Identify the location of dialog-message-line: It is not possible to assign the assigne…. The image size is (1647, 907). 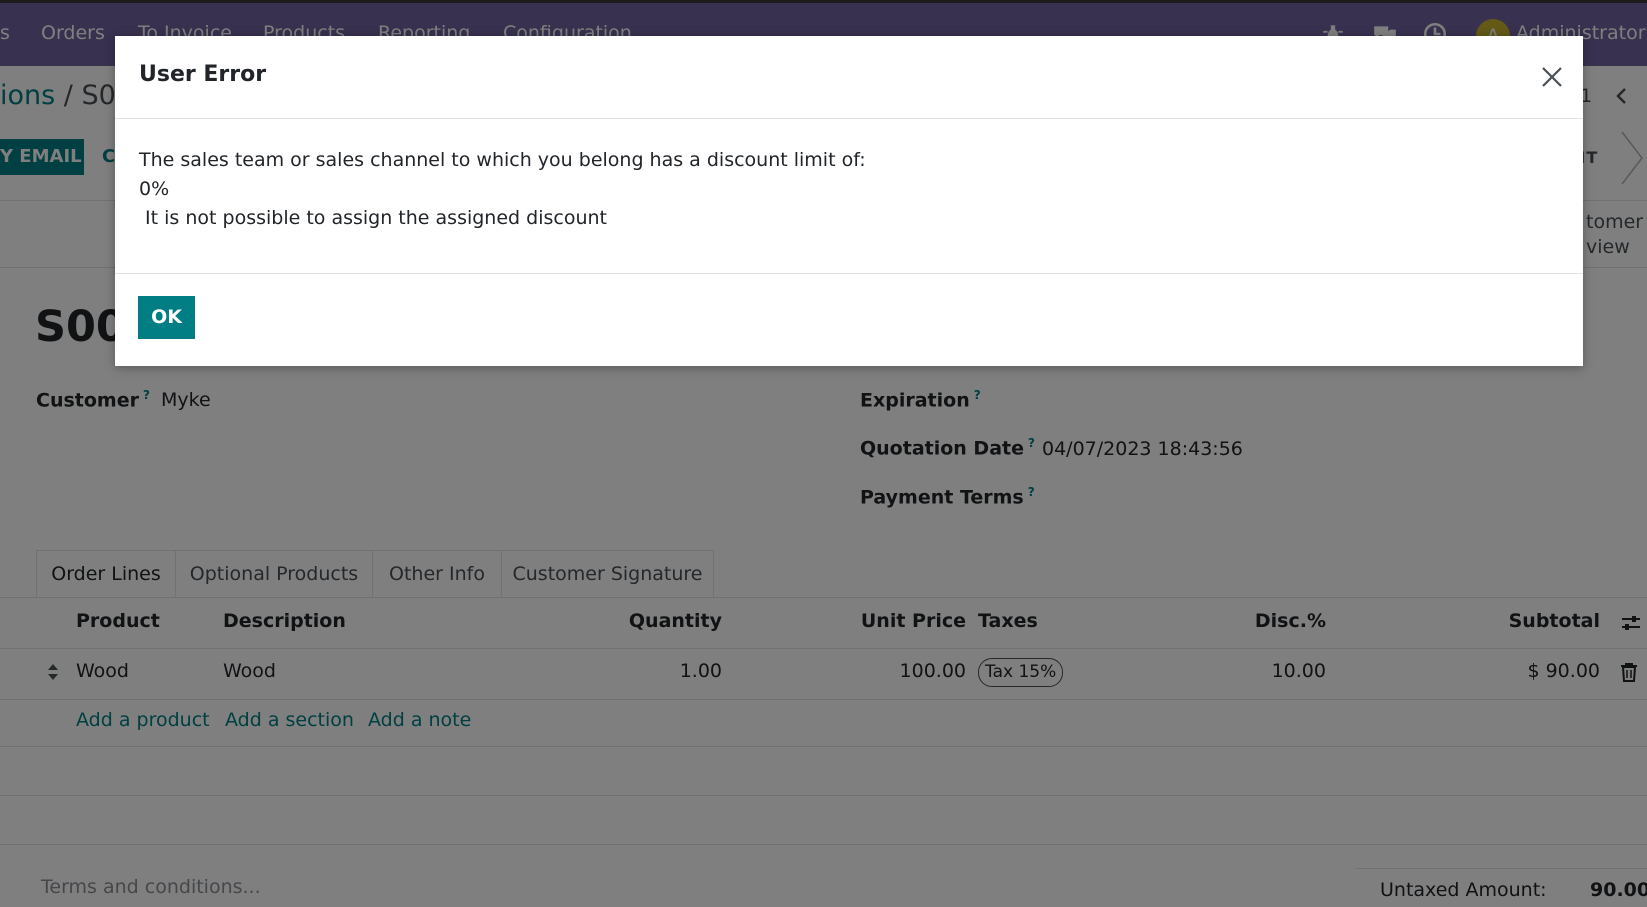
(373, 218).